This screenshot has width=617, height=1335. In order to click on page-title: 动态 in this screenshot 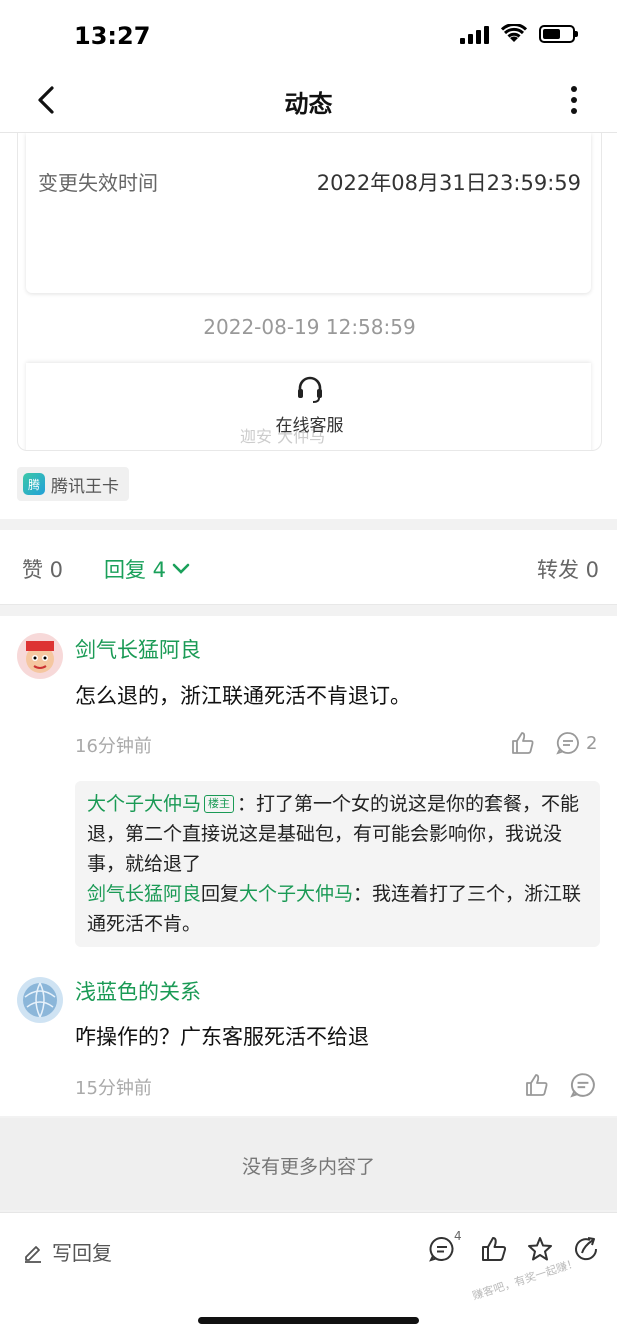, I will do `click(308, 104)`.